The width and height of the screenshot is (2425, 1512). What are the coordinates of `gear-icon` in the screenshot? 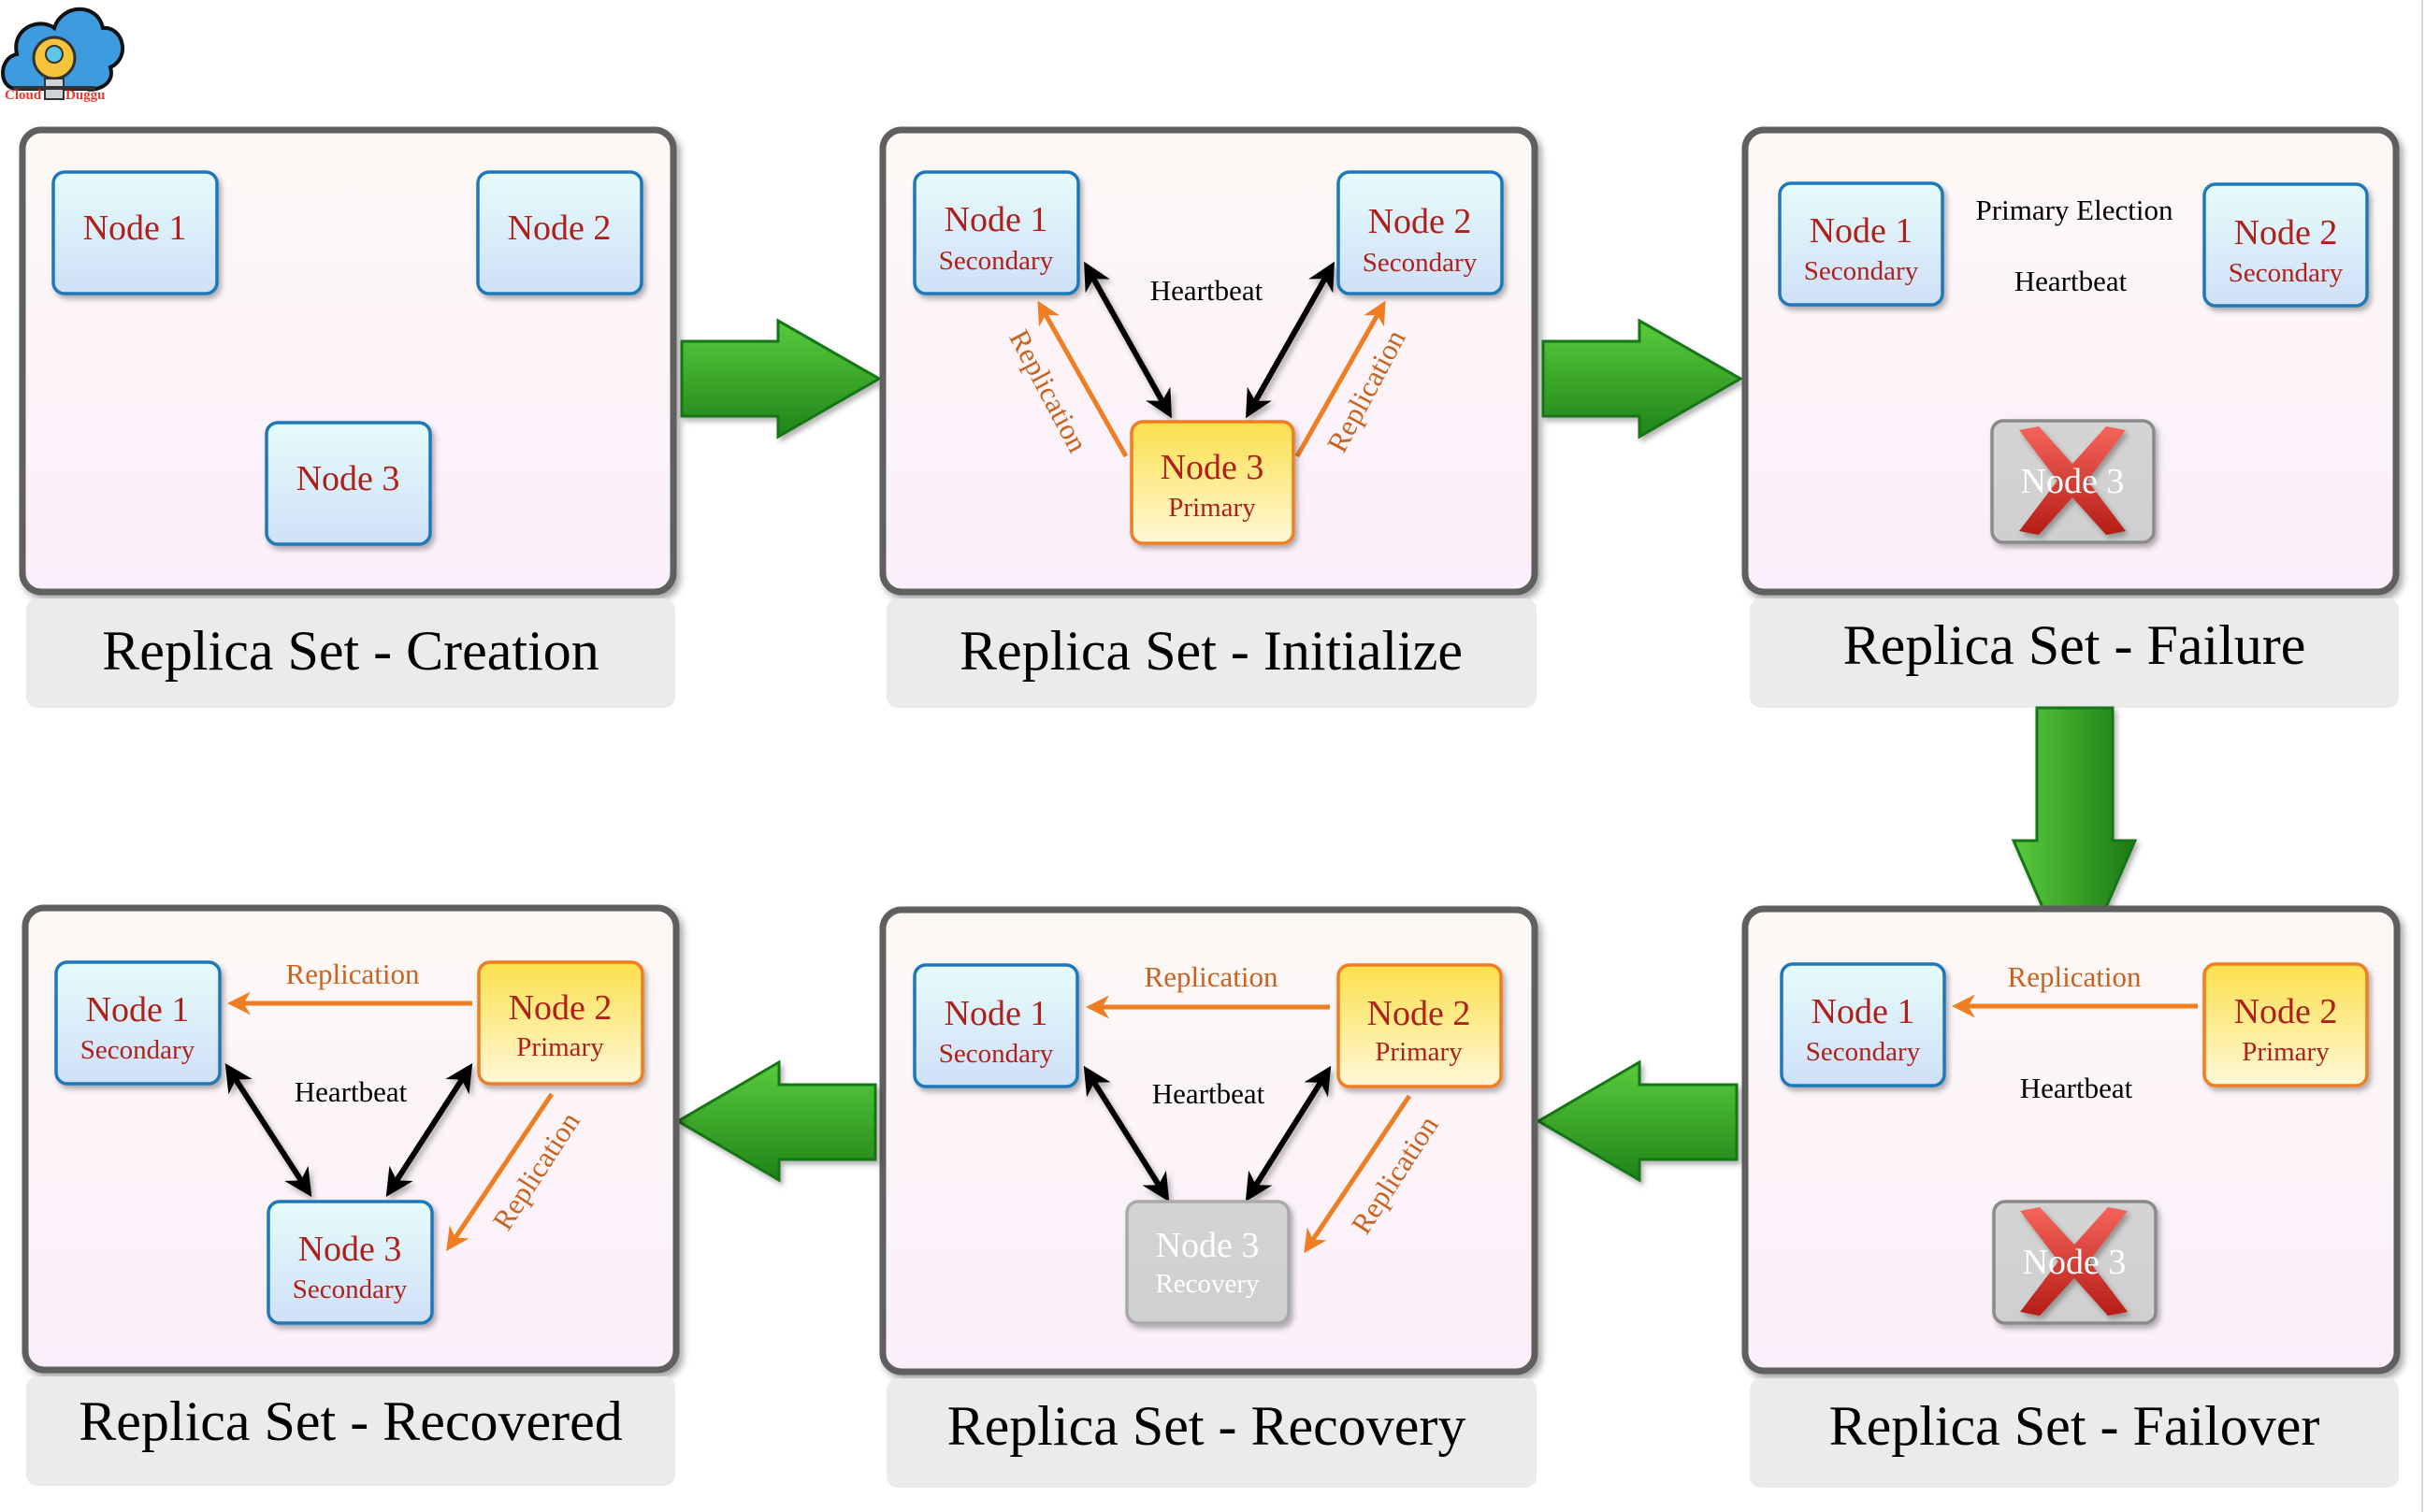 It's located at (54, 54).